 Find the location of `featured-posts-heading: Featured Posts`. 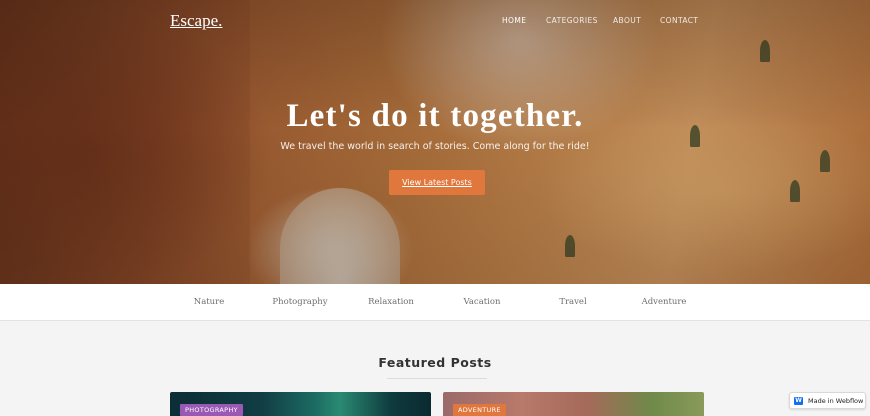

featured-posts-heading: Featured Posts is located at coordinates (435, 362).